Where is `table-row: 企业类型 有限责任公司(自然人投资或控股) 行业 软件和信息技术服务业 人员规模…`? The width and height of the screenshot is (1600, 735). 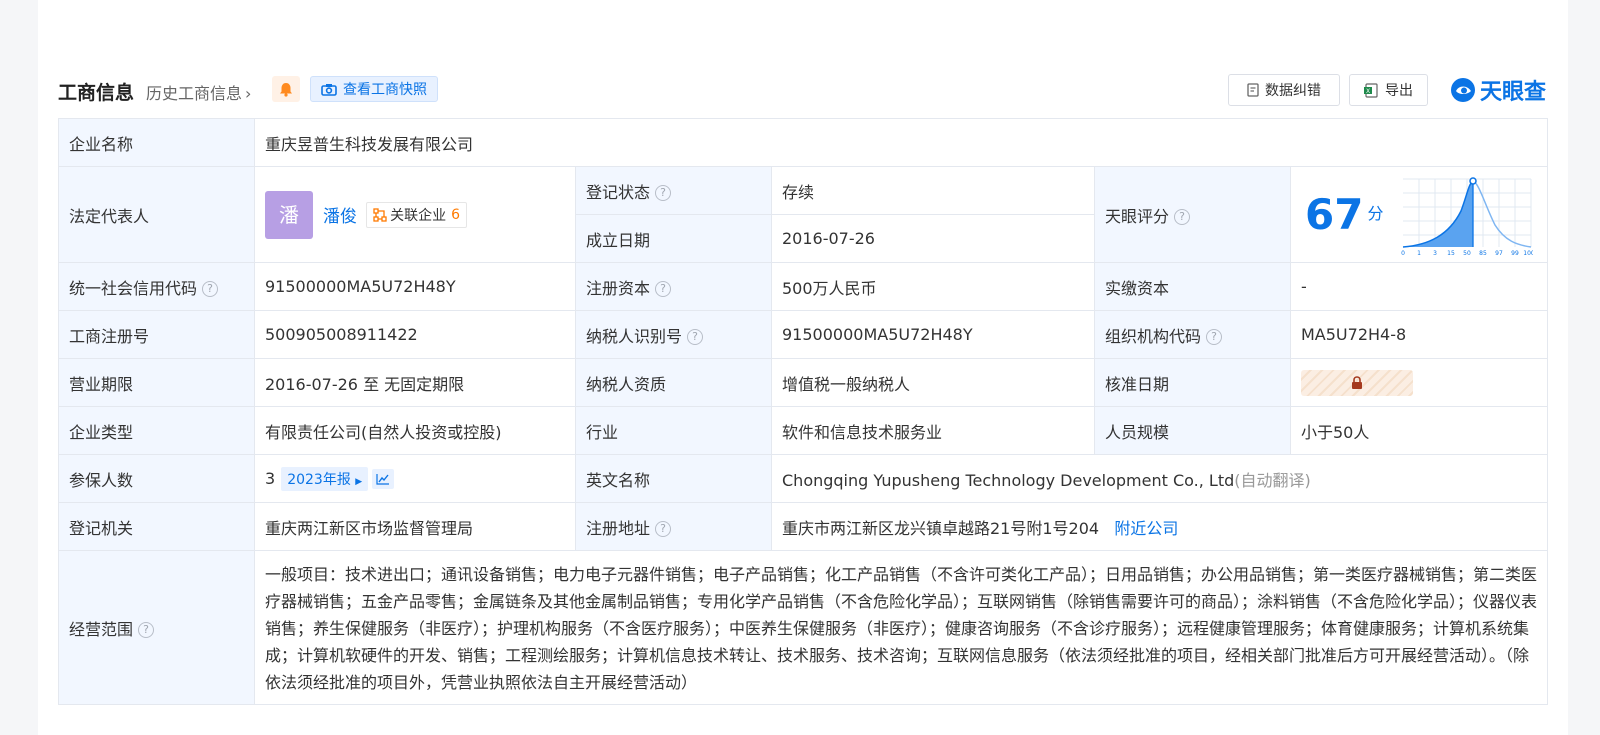
table-row: 企业类型 有限责任公司(自然人投资或控股) 行业 软件和信息技术服务业 人员规模… is located at coordinates (803, 430).